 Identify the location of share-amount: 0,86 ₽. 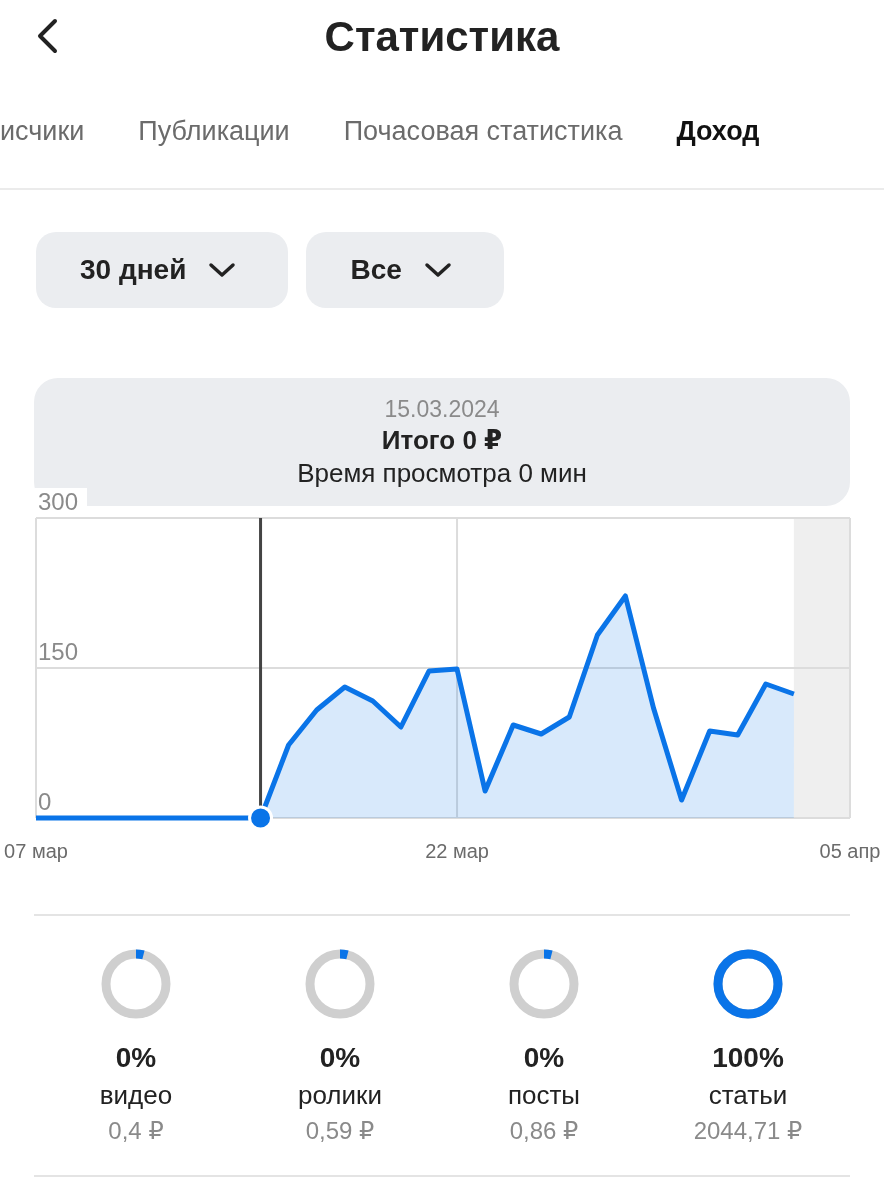
(544, 1131).